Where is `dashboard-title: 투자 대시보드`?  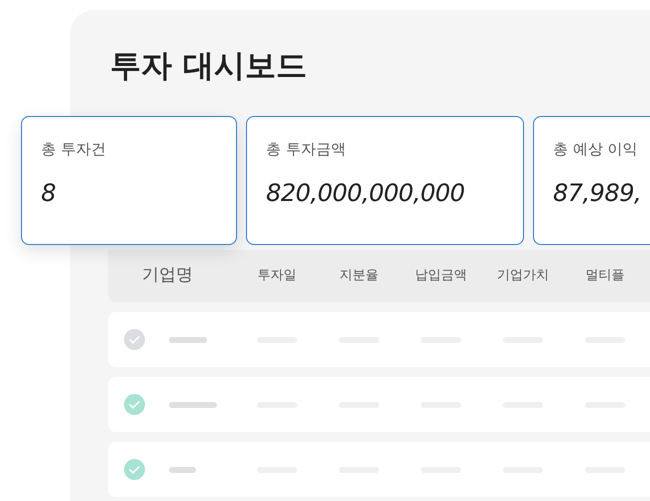
dashboard-title: 투자 대시보드 is located at coordinates (208, 66).